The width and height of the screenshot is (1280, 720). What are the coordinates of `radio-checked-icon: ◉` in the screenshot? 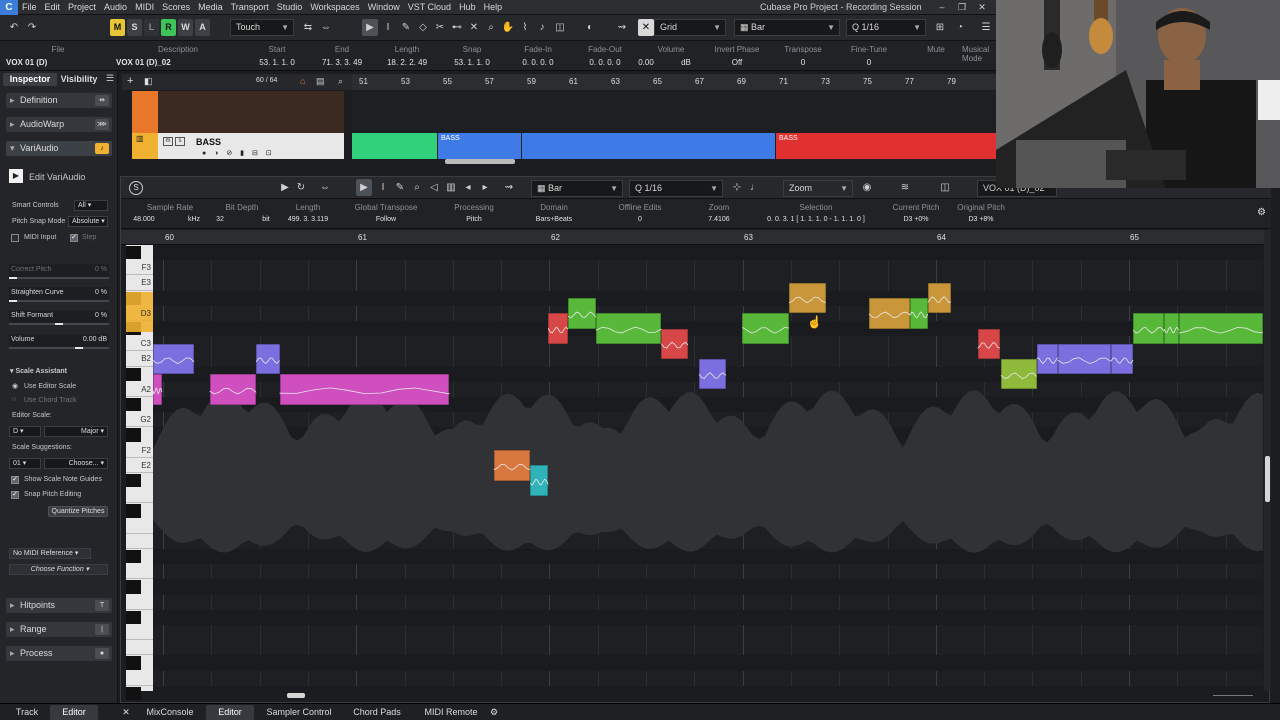 It's located at (15, 386).